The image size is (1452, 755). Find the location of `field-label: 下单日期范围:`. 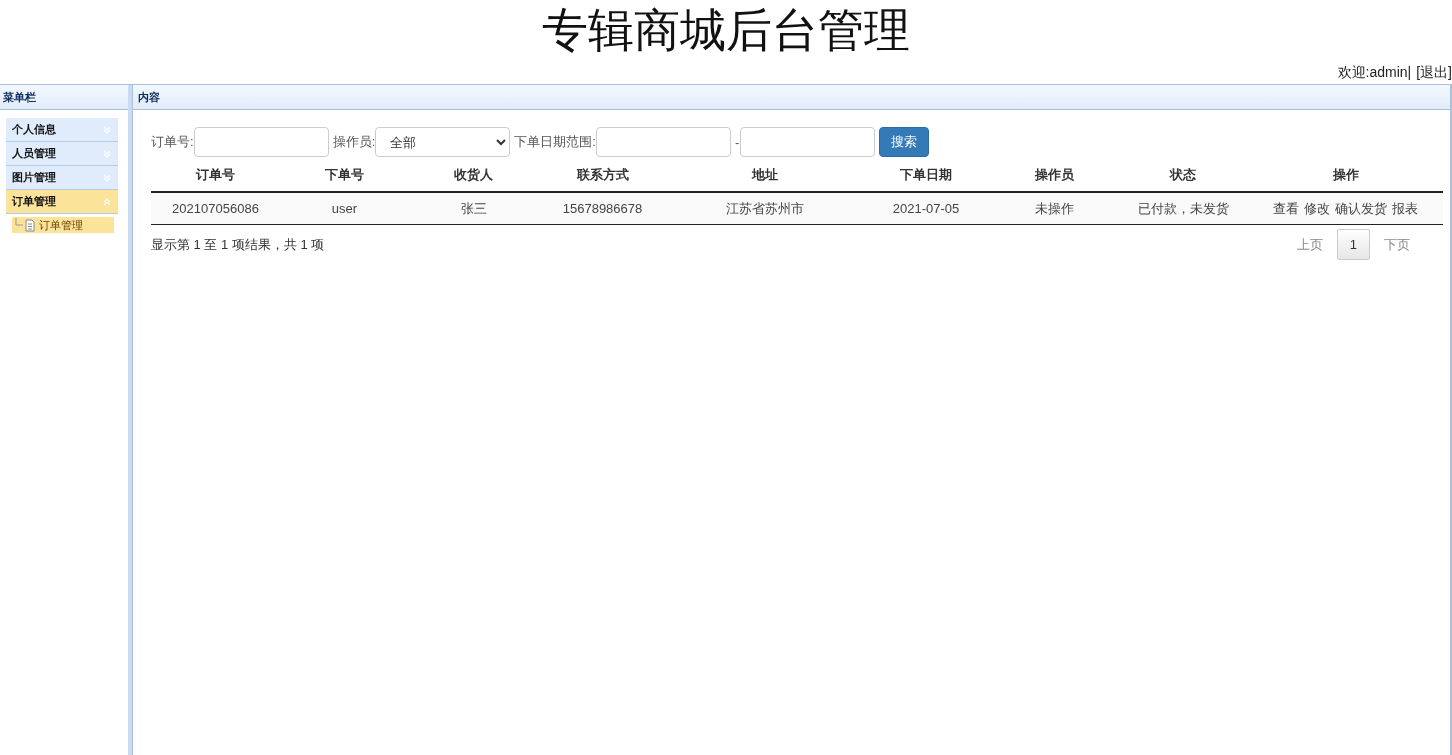

field-label: 下单日期范围: is located at coordinates (555, 142).